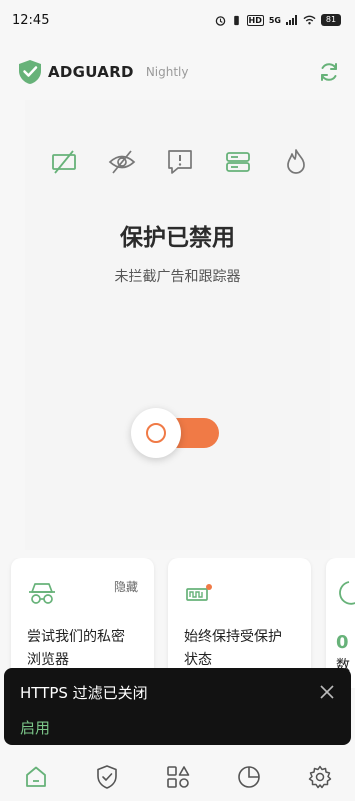  What do you see at coordinates (329, 72) in the screenshot?
I see `refresh-icon` at bounding box center [329, 72].